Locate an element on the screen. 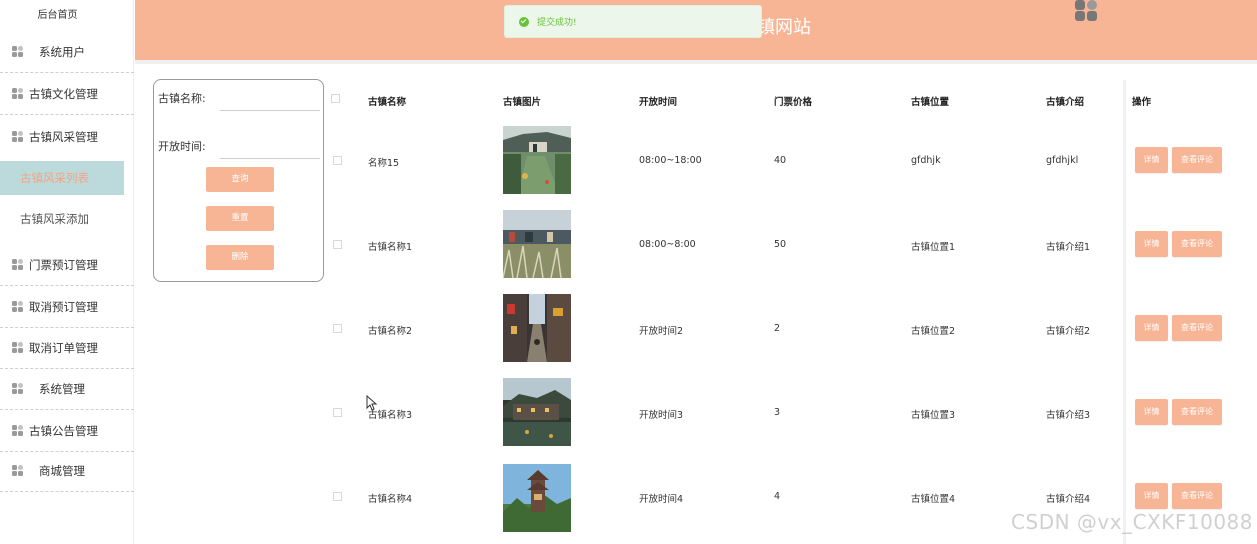 Image resolution: width=1257 pixels, height=544 pixels. cell-intro: 古镇介绍1 is located at coordinates (1068, 247).